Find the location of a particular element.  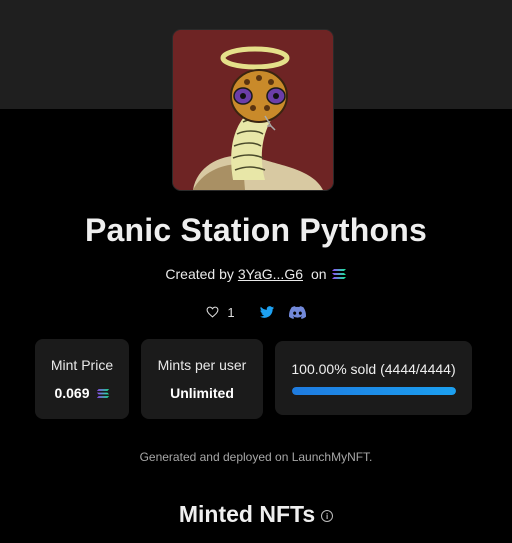

twitter-icon is located at coordinates (267, 312).